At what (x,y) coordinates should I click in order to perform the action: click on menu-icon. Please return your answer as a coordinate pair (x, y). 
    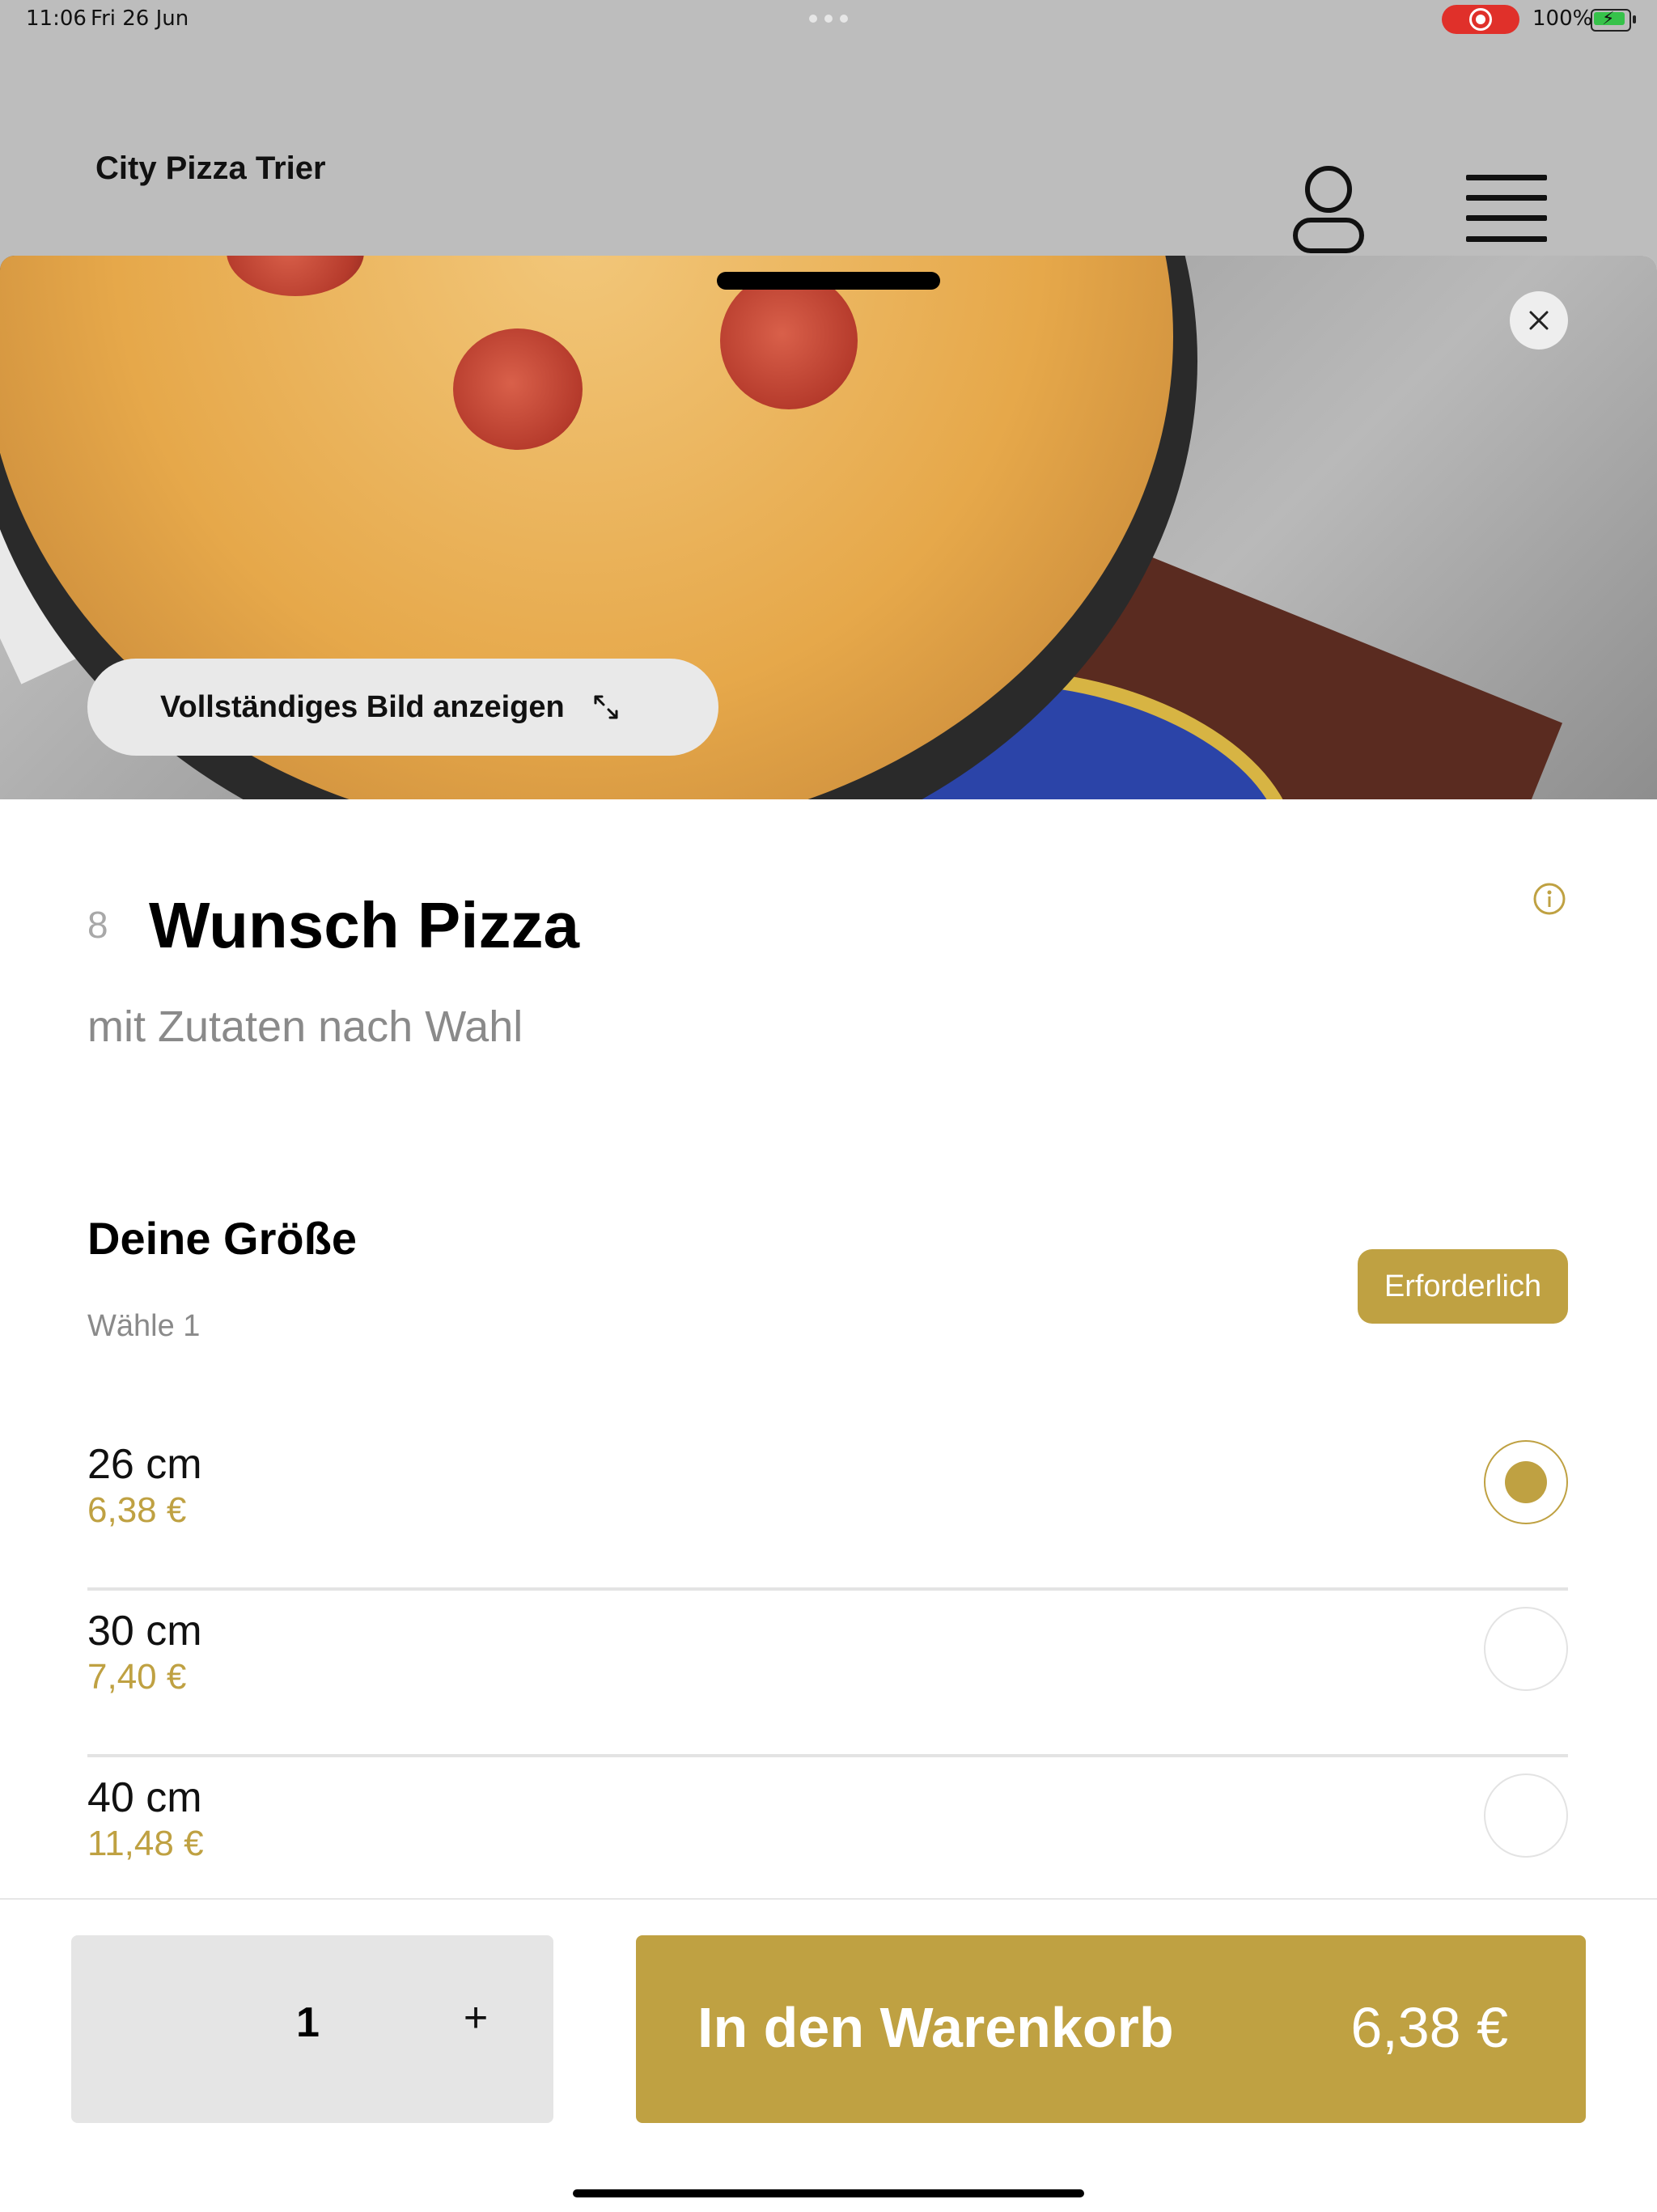
    Looking at the image, I should click on (1506, 209).